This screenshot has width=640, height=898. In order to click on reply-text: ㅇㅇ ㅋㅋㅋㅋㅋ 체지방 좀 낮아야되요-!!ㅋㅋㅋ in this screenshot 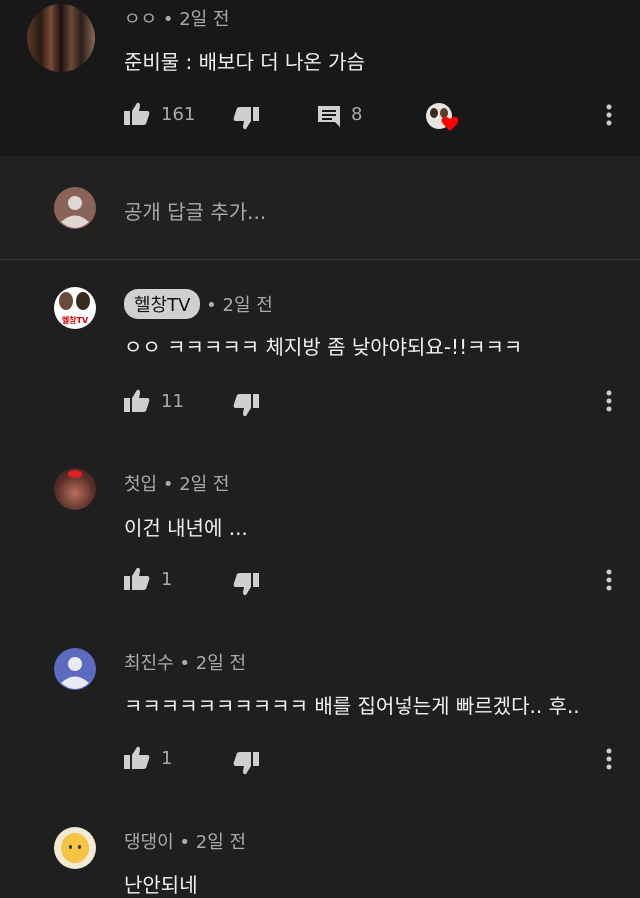, I will do `click(323, 347)`.